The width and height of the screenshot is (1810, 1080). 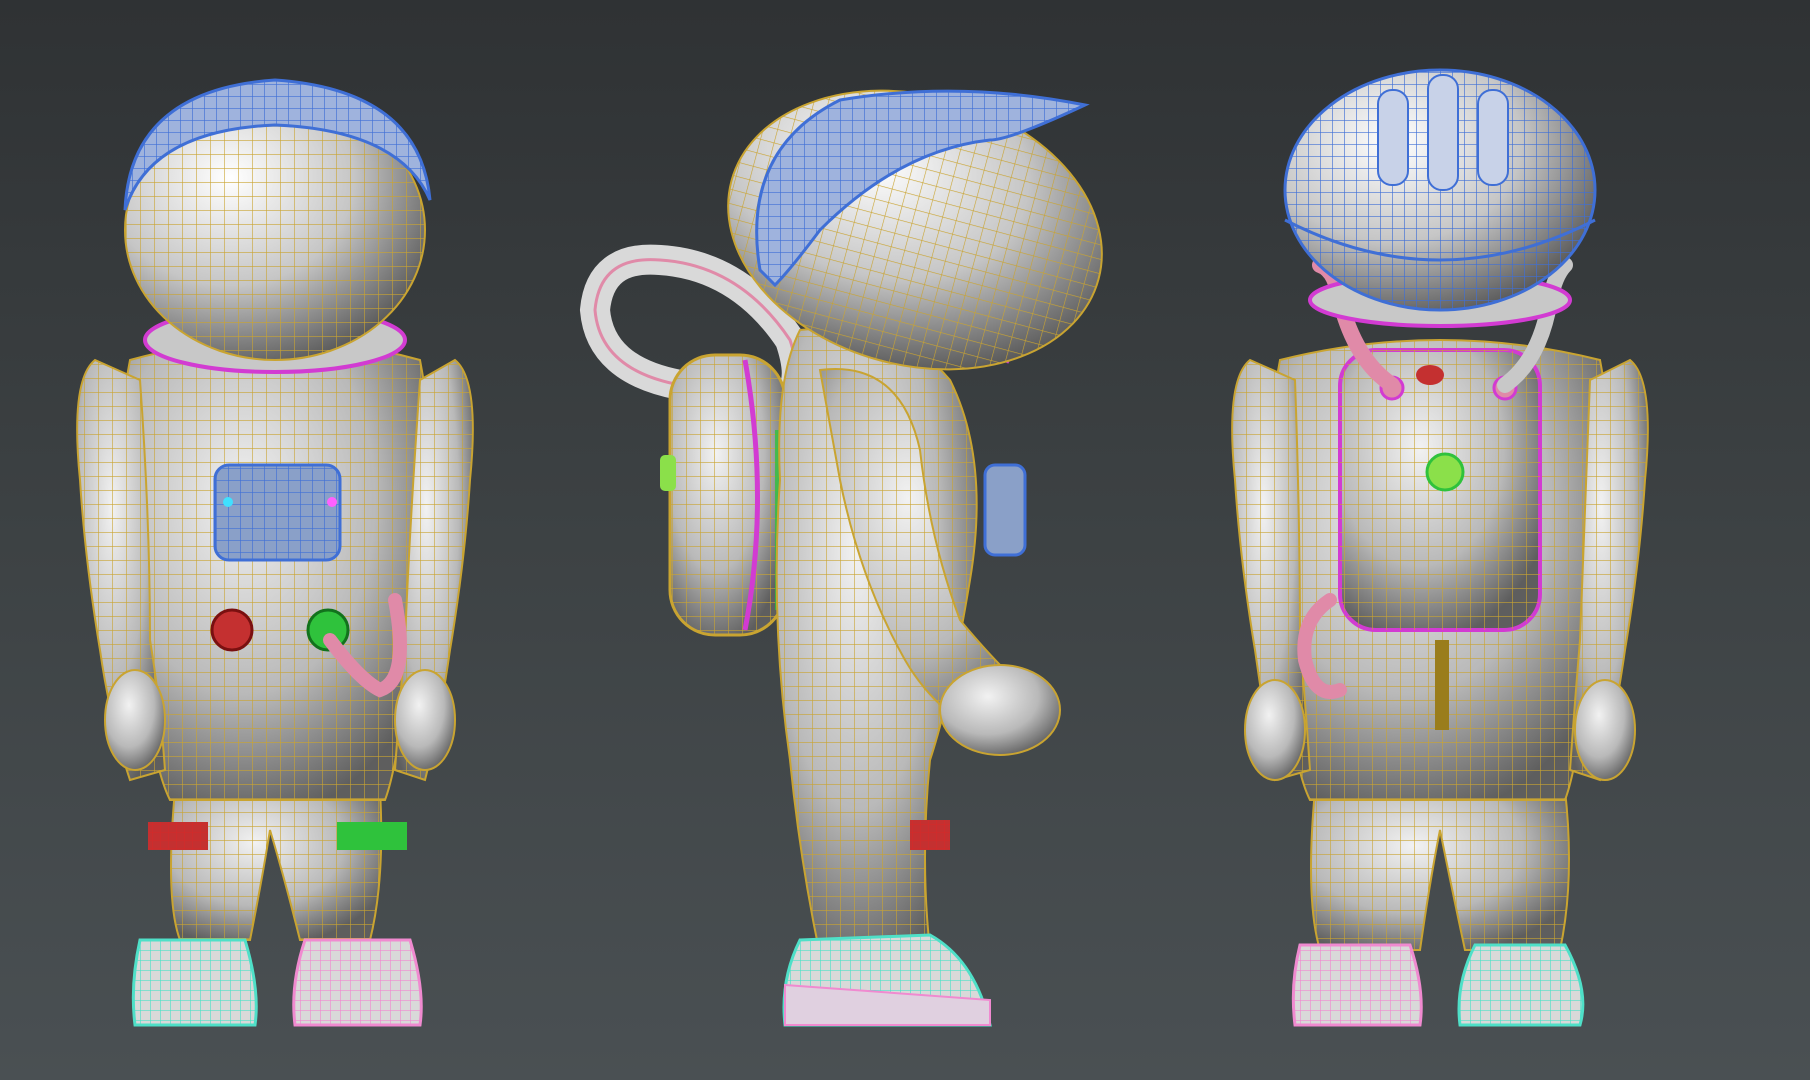 What do you see at coordinates (1430, 375) in the screenshot?
I see `back-red-valve` at bounding box center [1430, 375].